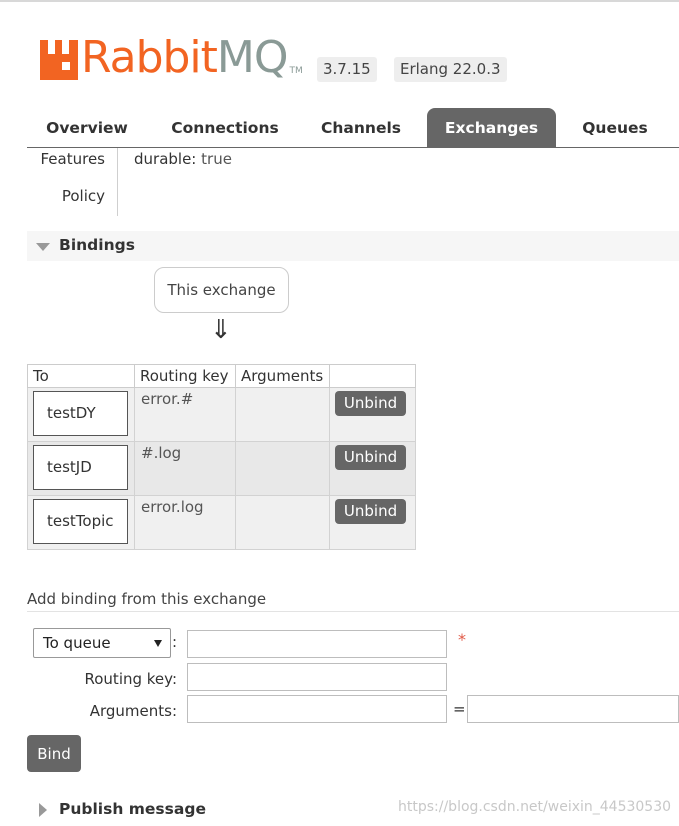  I want to click on arguments-value-input, so click(573, 709).